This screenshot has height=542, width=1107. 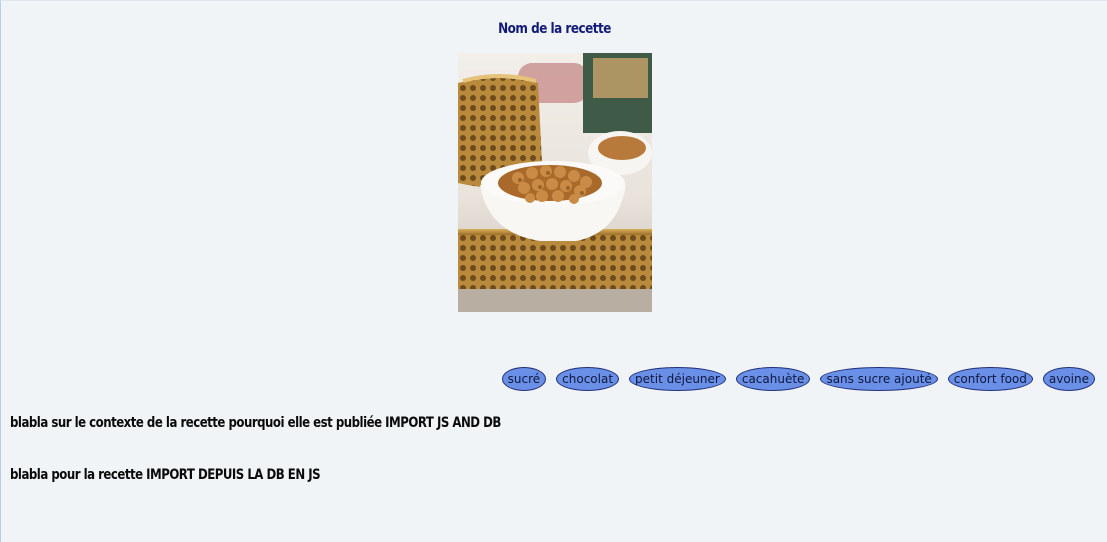 I want to click on recipe-photo, so click(x=555, y=182).